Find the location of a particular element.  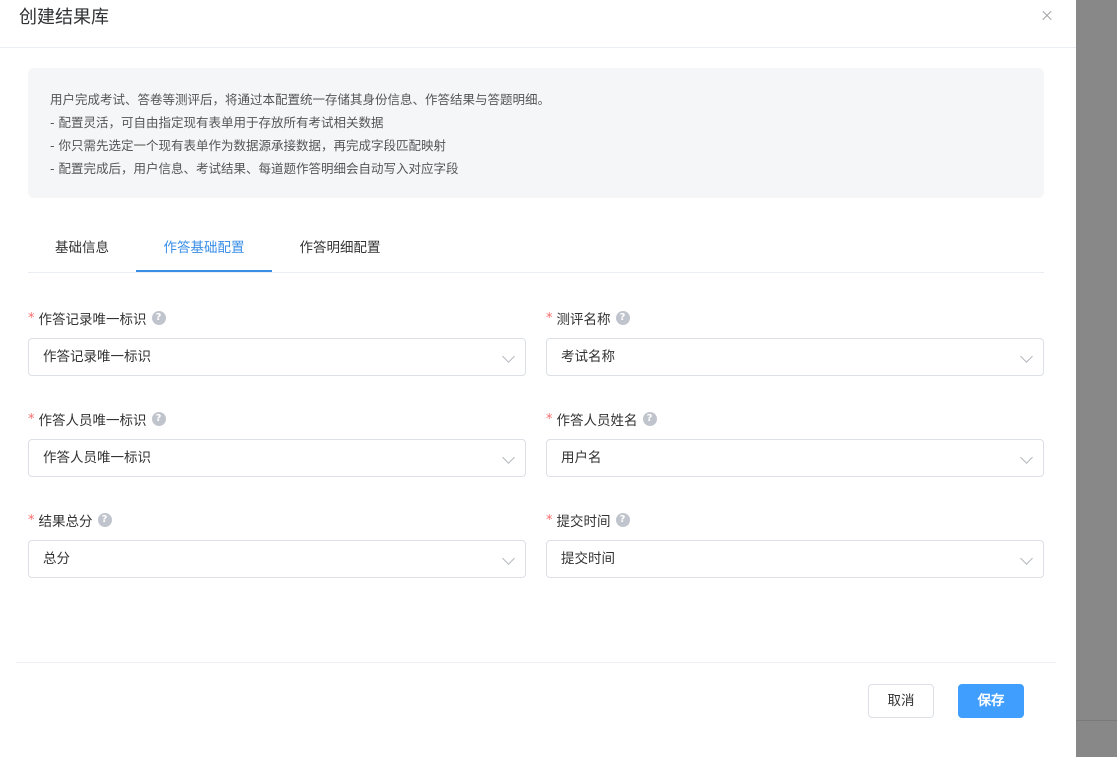

notice-line: - 配置完成后，用户信息、考试结果、每道题作答明细会自动写入对应字段 is located at coordinates (254, 168).